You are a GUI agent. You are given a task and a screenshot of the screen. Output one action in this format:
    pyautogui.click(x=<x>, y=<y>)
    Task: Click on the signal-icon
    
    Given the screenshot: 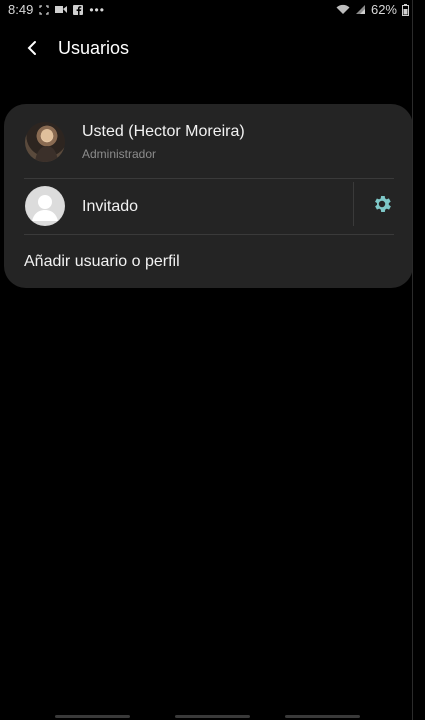 What is the action you would take?
    pyautogui.click(x=360, y=9)
    